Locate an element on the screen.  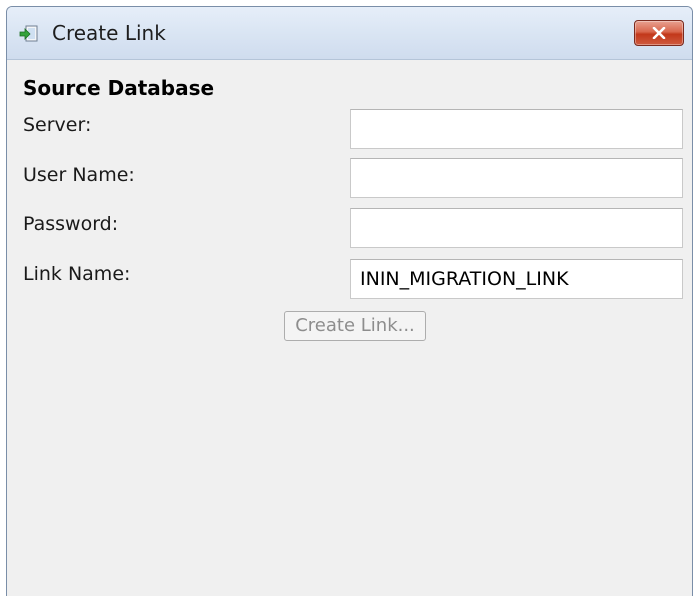
server-input is located at coordinates (516, 129).